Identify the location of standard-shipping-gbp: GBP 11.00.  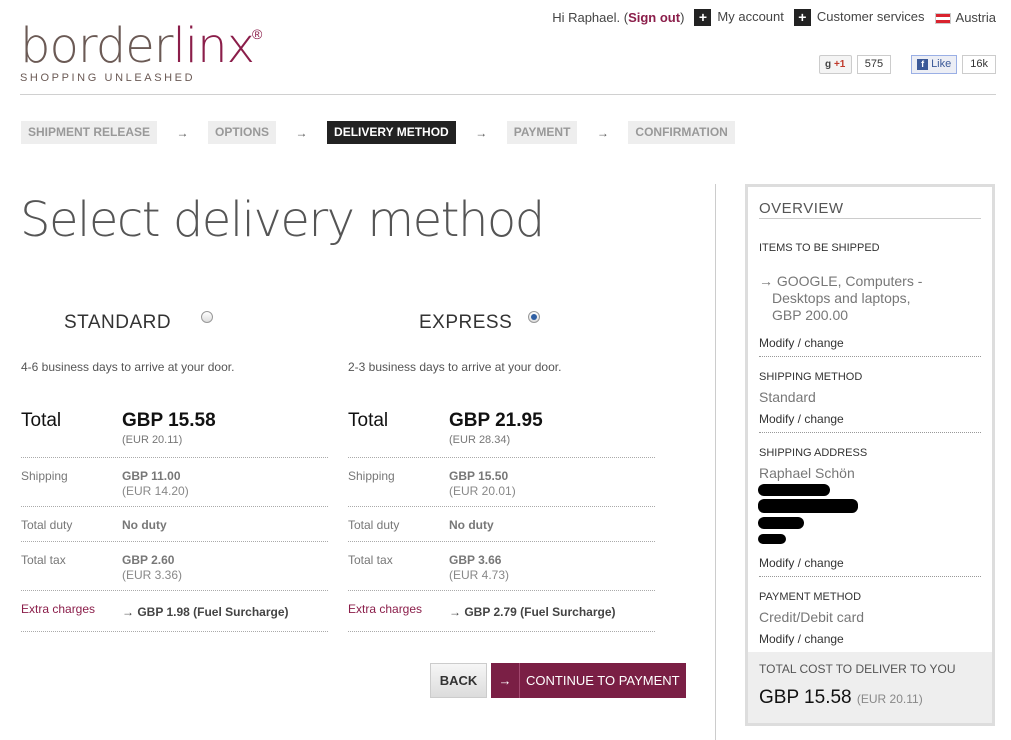
(151, 476).